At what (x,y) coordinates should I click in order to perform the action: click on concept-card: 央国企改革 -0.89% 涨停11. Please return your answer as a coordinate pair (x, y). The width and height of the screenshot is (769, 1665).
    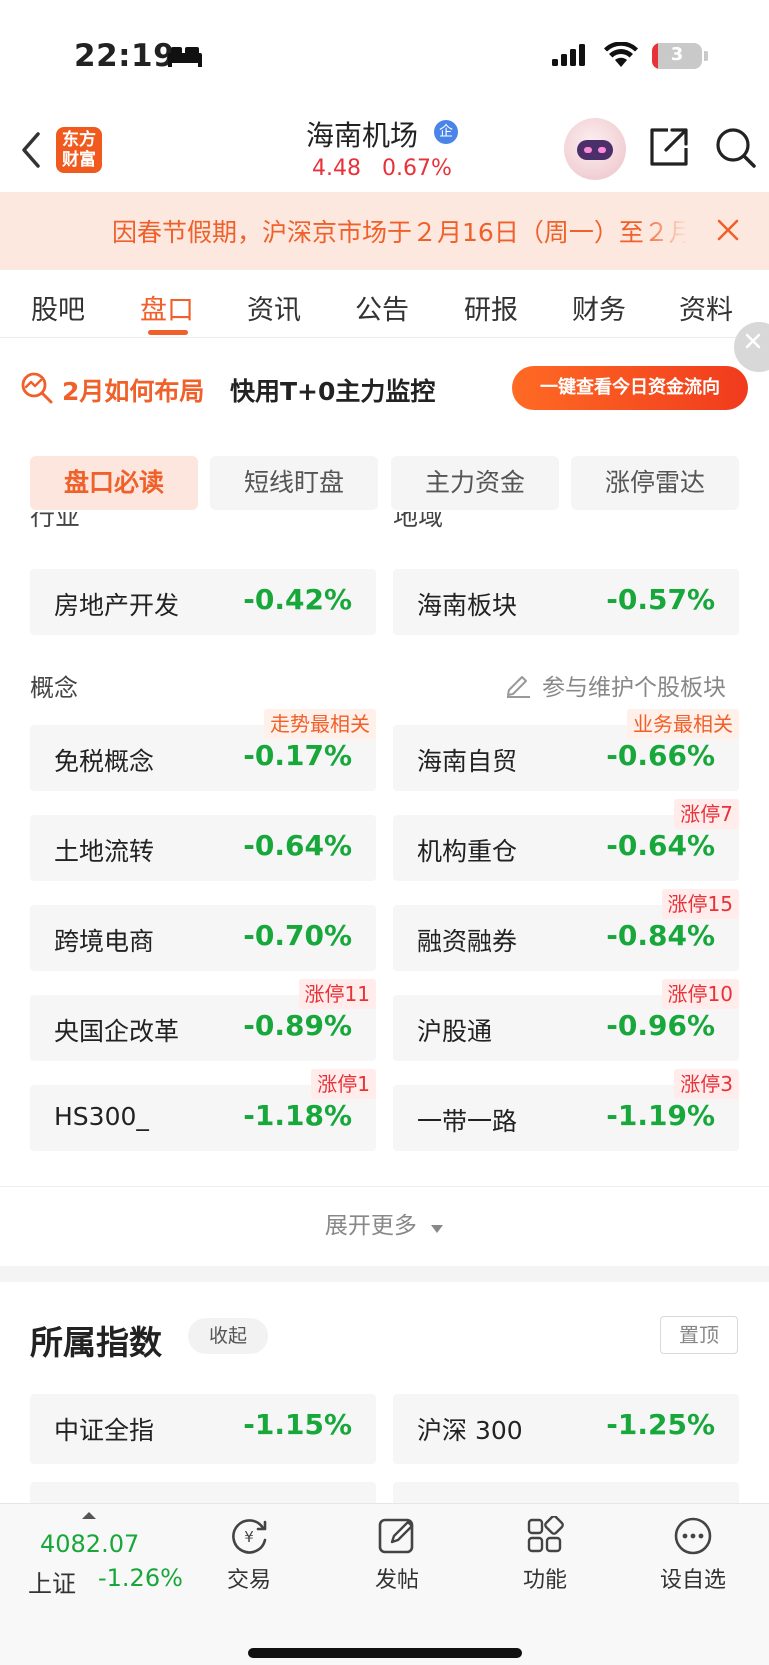
    Looking at the image, I should click on (203, 1020).